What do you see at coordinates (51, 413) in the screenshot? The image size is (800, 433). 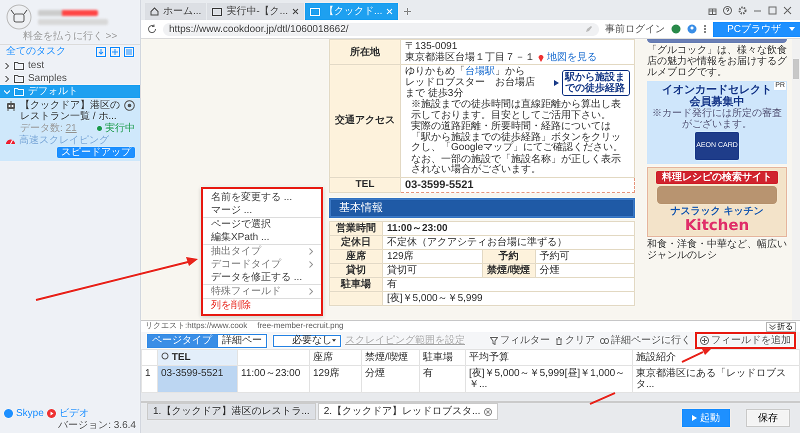 I see `video-icon` at bounding box center [51, 413].